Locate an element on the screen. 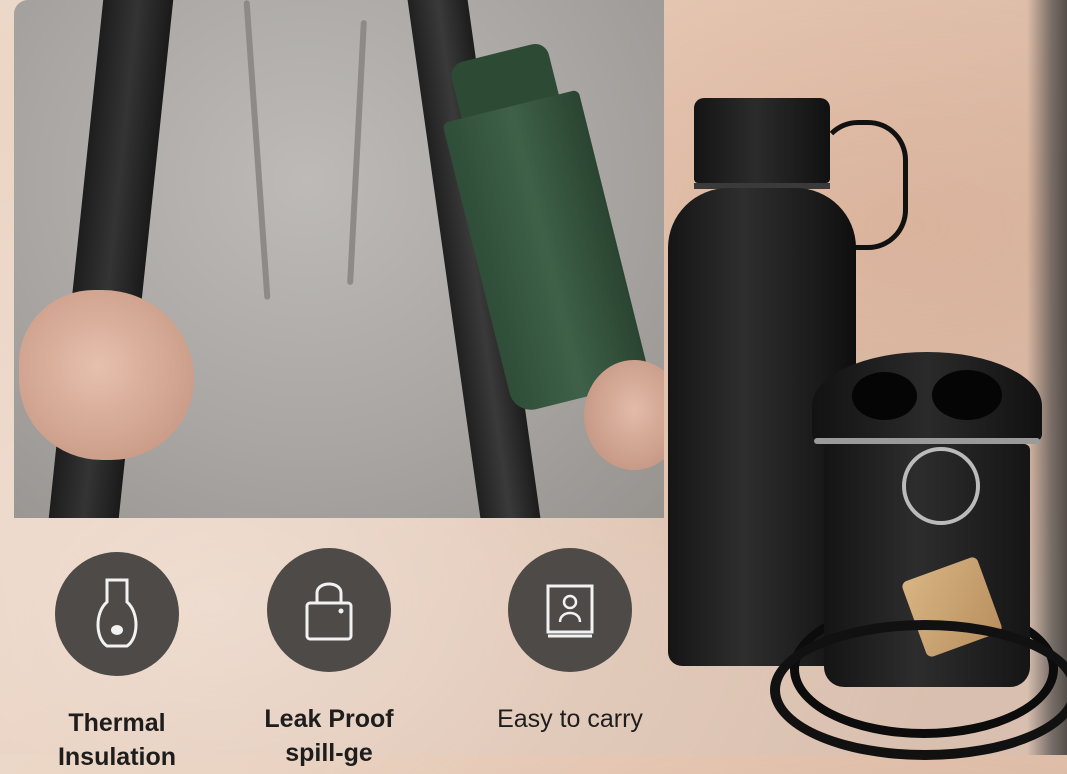  carry-card-icon is located at coordinates (570, 611).